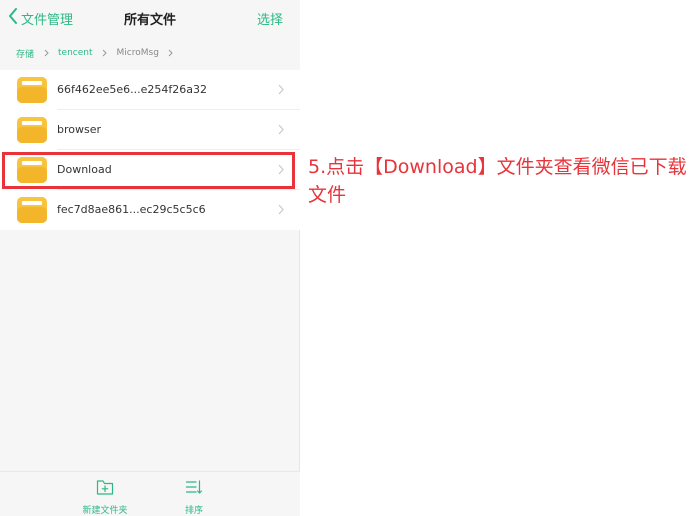 The width and height of the screenshot is (700, 516). Describe the element at coordinates (79, 129) in the screenshot. I see `file-name: browser` at that location.